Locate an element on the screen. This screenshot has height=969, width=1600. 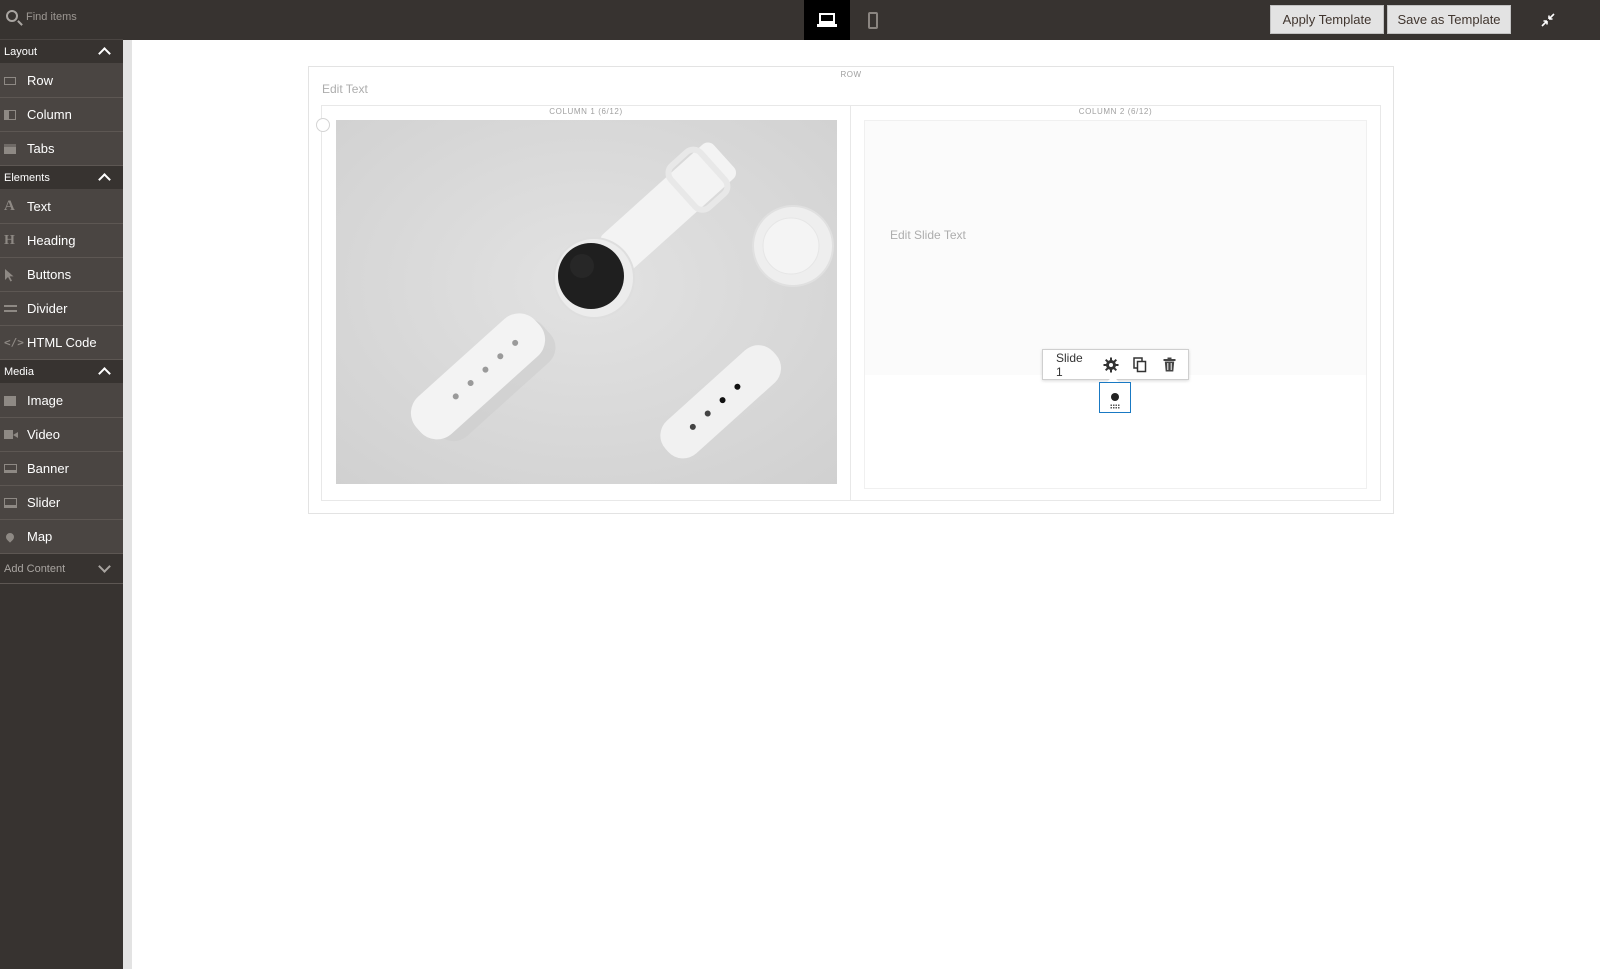
add-content-header: Add Content is located at coordinates (61, 569).